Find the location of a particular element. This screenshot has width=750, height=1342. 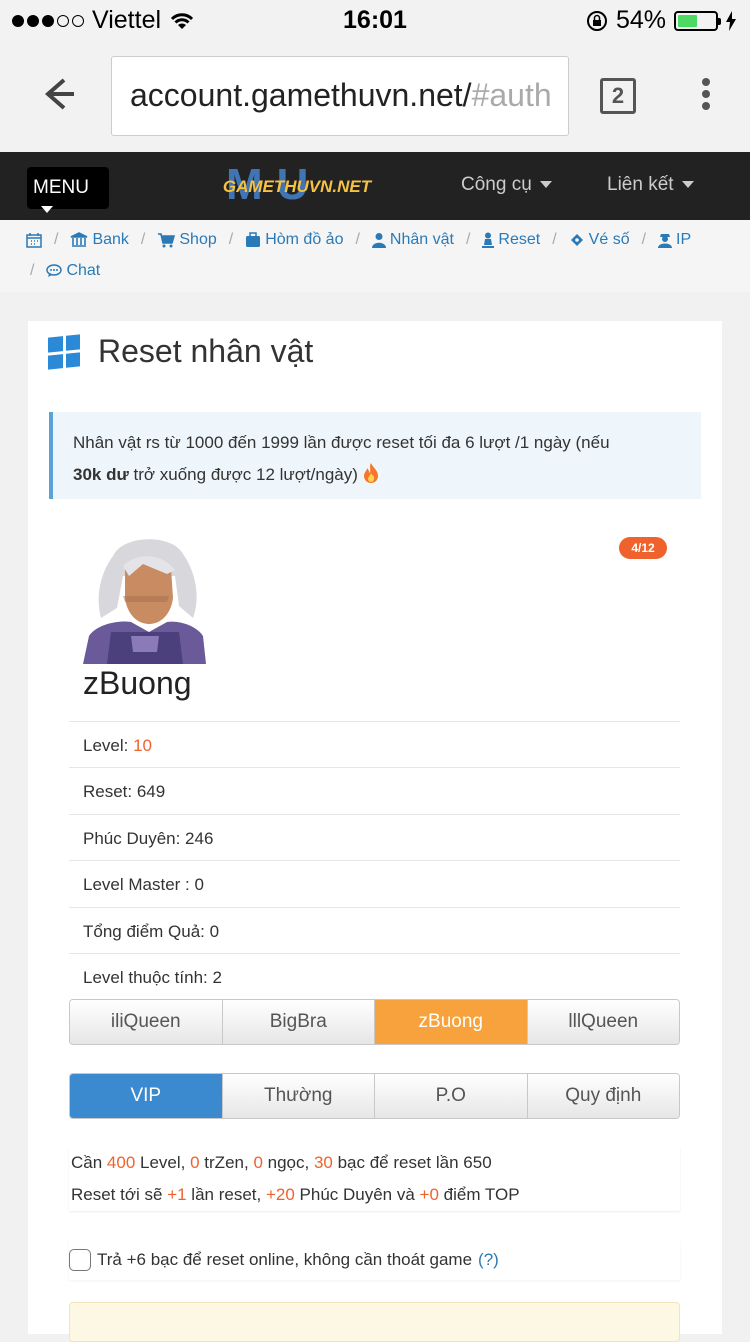

character-tab-iliqueen: iliQueen is located at coordinates (146, 1022).